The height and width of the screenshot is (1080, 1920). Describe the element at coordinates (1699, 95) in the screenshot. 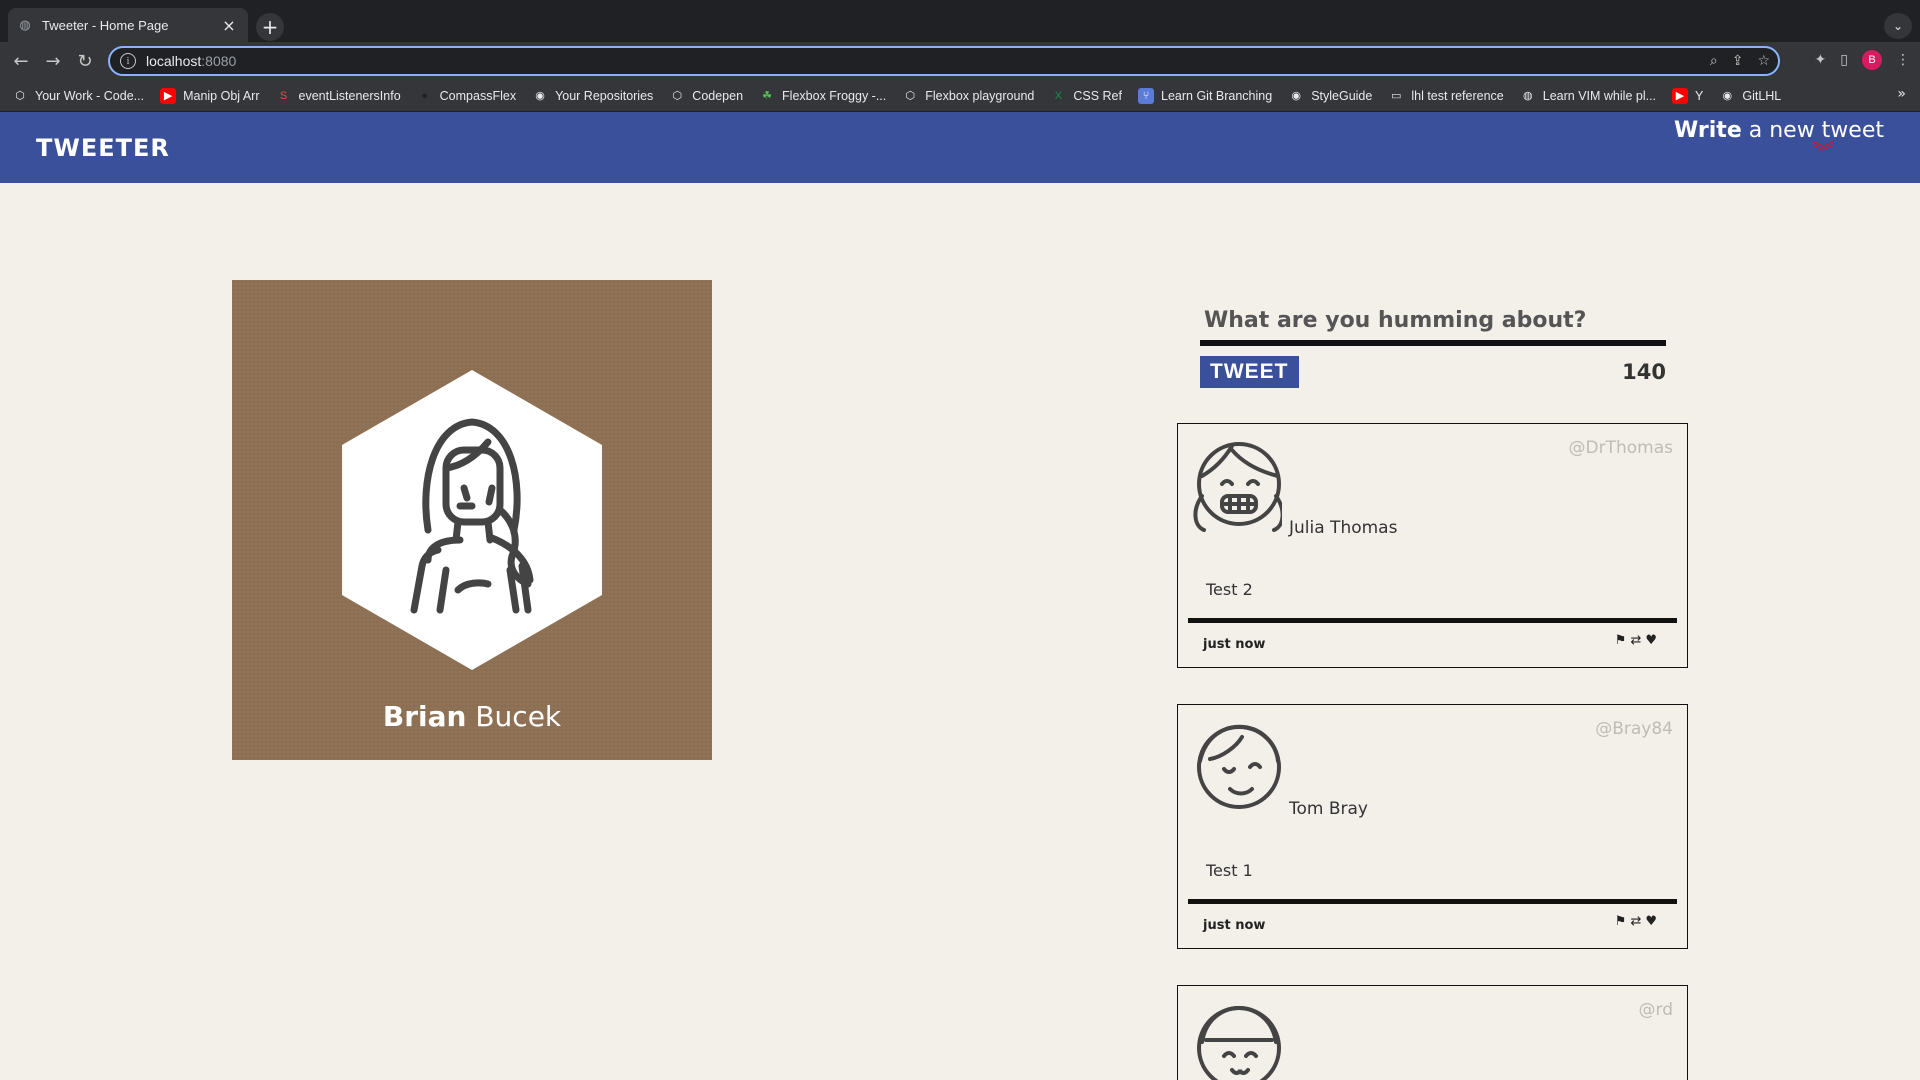

I see `bookmark-label: Y` at that location.